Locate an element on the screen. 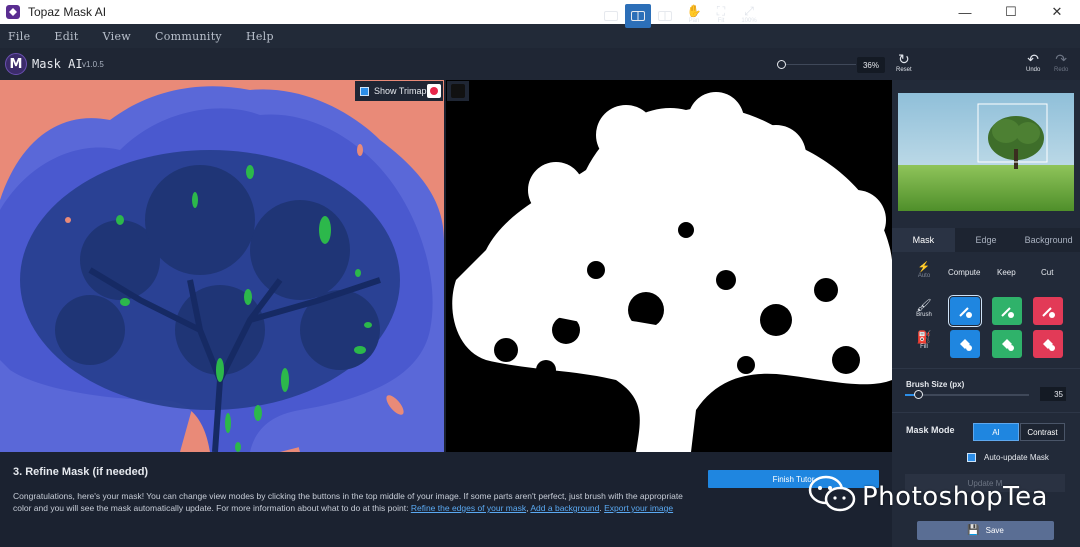 The height and width of the screenshot is (547, 1080). keep-fill-button is located at coordinates (1007, 344).